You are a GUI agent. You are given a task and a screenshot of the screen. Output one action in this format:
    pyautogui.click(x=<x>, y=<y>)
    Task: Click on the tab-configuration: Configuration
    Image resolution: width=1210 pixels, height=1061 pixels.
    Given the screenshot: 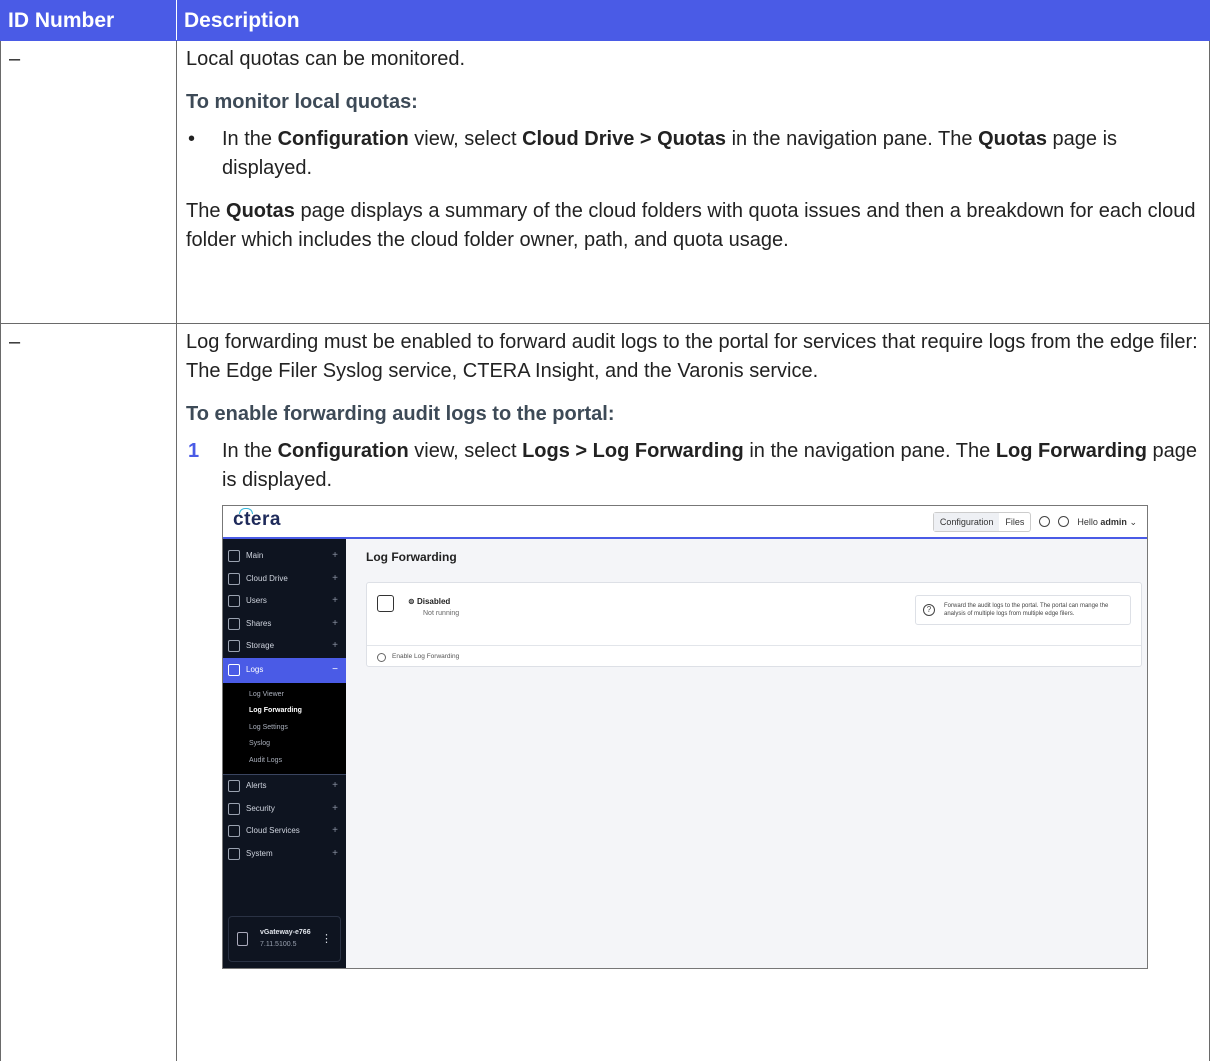 What is the action you would take?
    pyautogui.click(x=966, y=521)
    